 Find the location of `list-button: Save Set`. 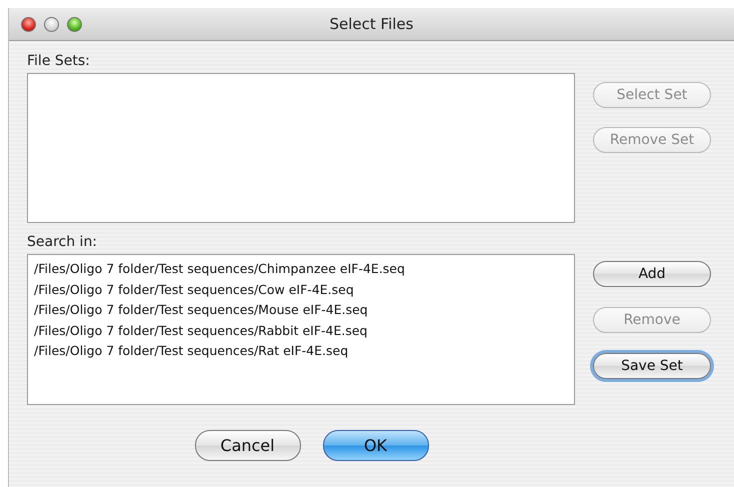

list-button: Save Set is located at coordinates (652, 366).